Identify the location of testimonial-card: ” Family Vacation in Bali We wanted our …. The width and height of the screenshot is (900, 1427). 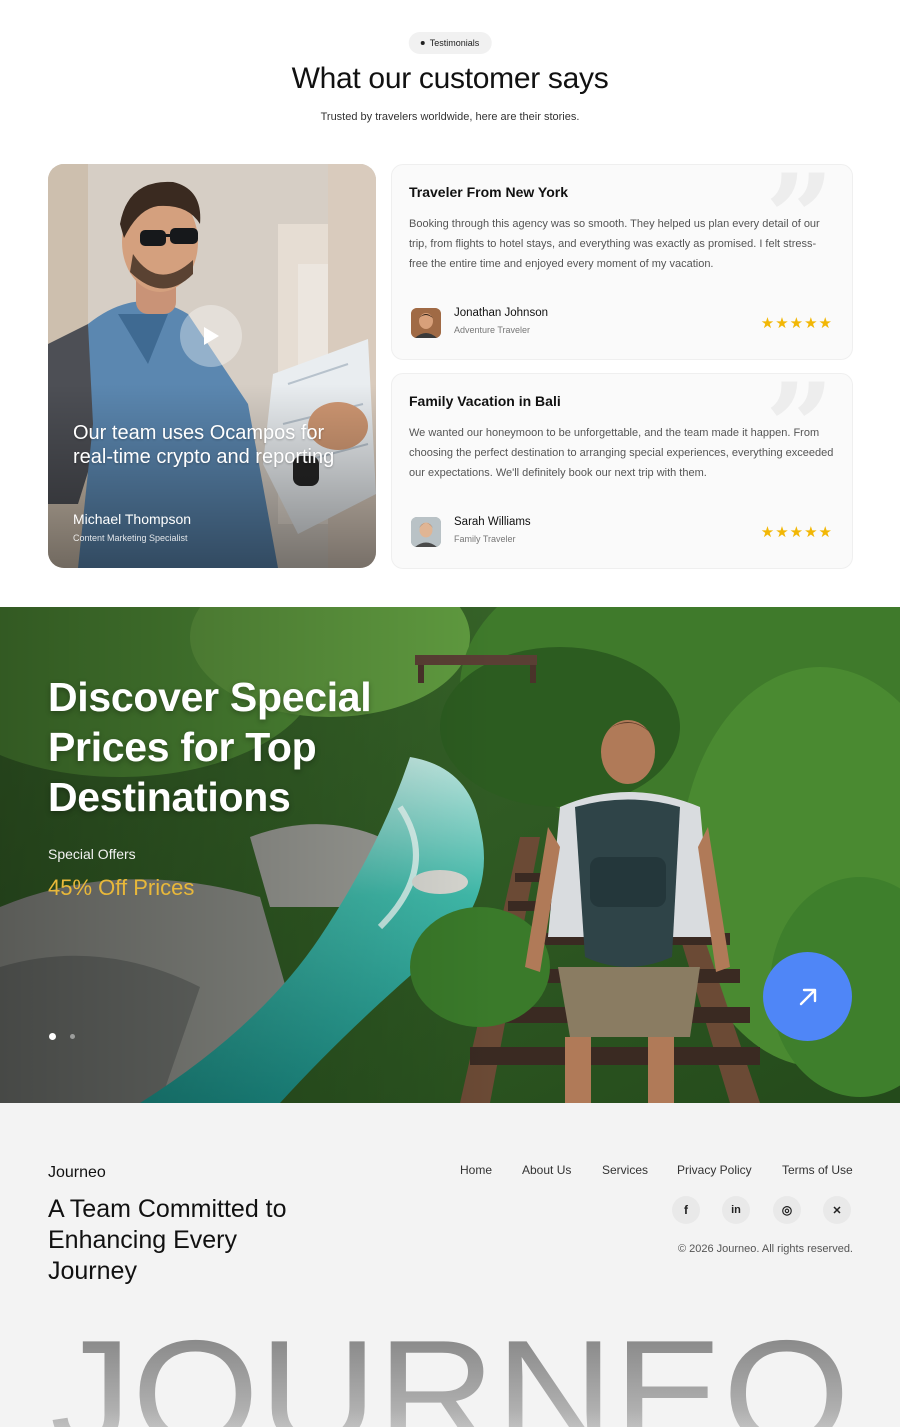
(622, 471).